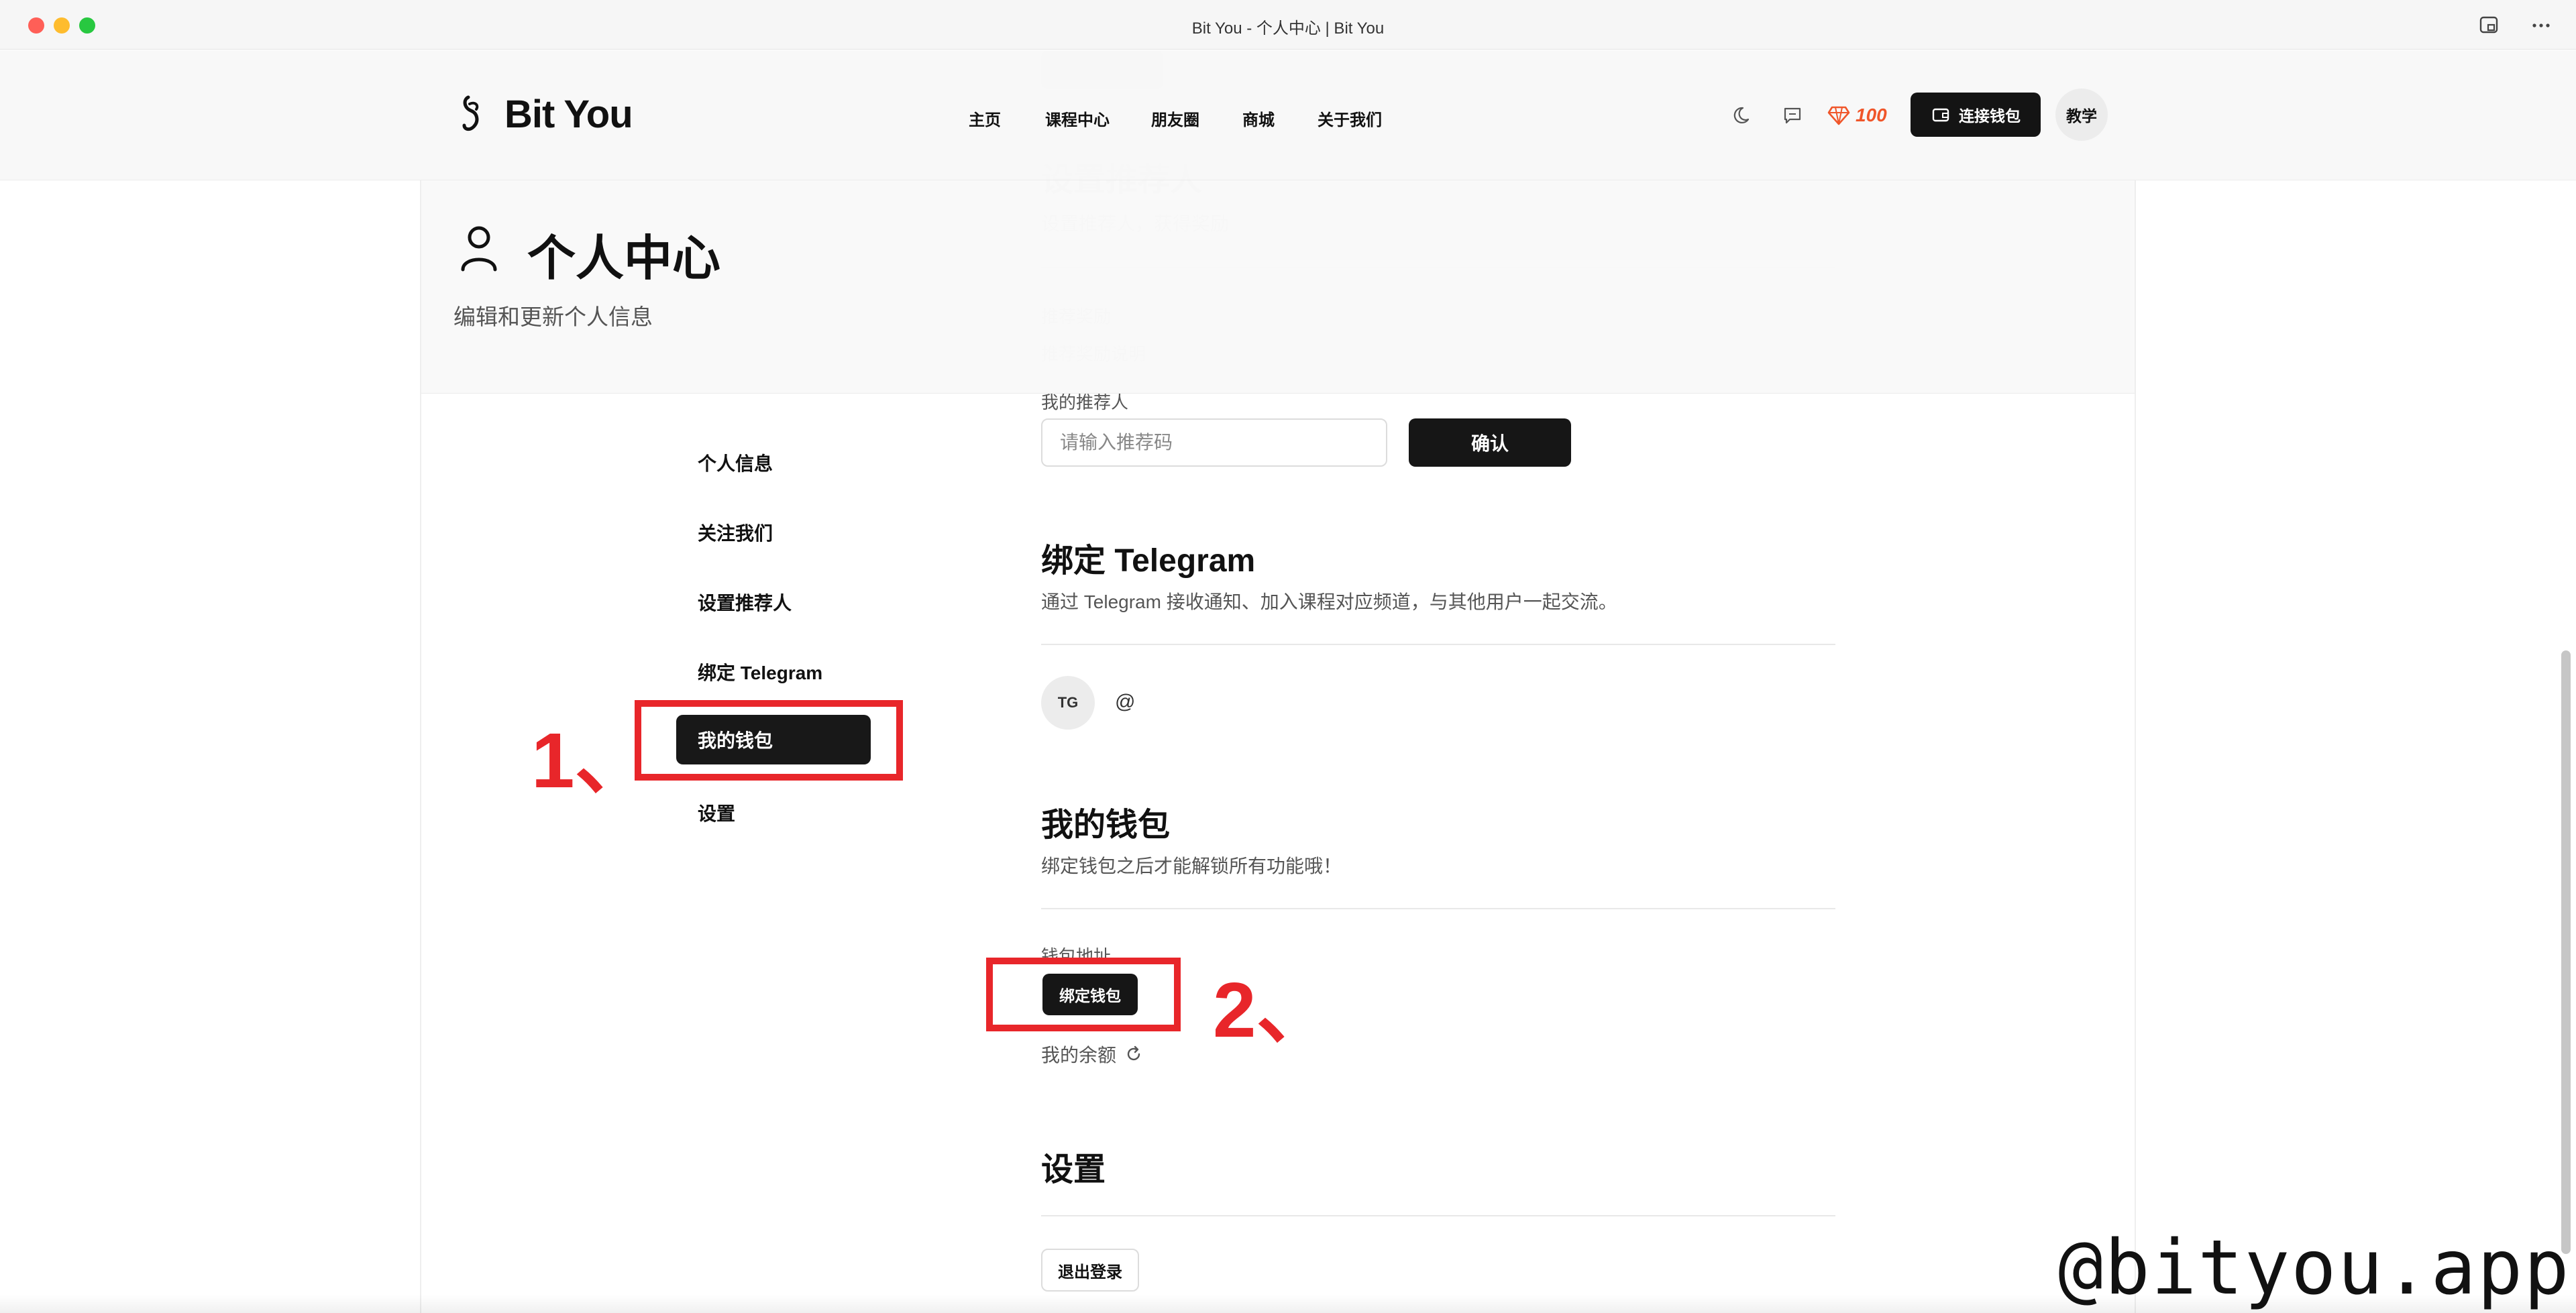 This screenshot has width=2576, height=1313. Describe the element at coordinates (735, 462) in the screenshot. I see `sidebar-item-profile: 个人信息` at that location.